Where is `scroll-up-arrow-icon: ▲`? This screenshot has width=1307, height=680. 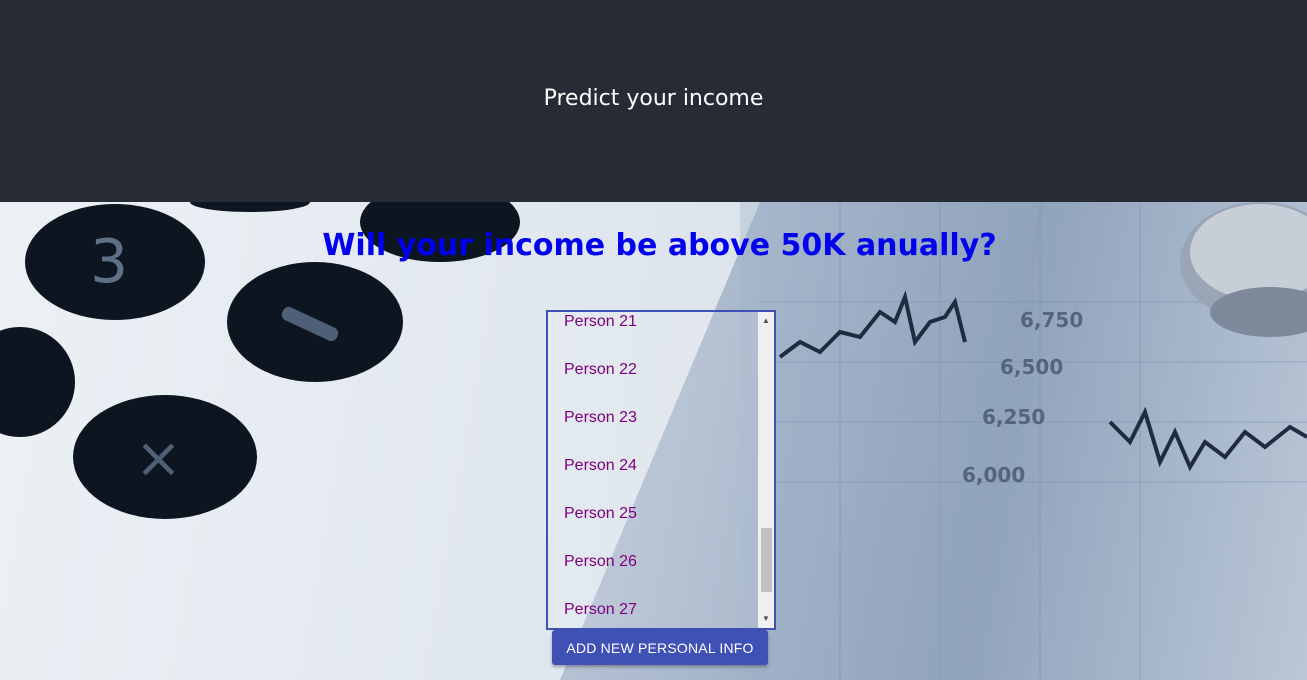 scroll-up-arrow-icon: ▲ is located at coordinates (766, 321).